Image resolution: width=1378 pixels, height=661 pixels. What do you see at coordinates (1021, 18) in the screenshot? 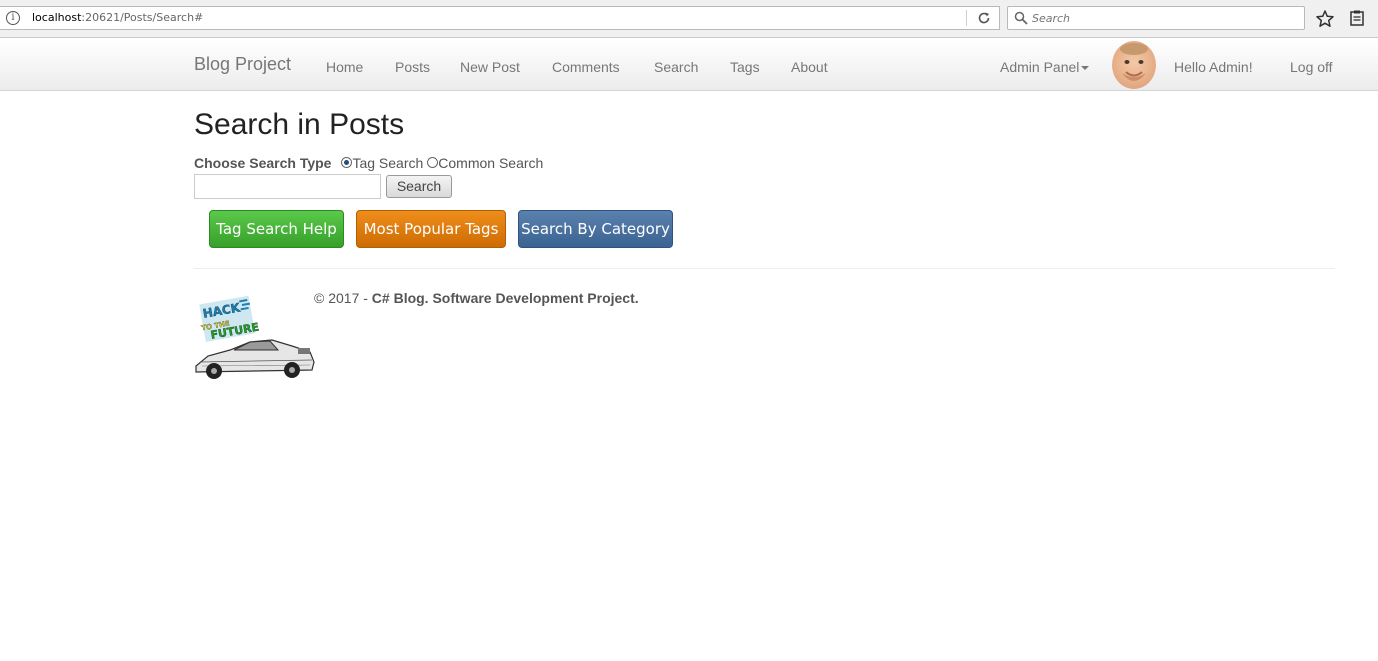
I see `search-icon` at bounding box center [1021, 18].